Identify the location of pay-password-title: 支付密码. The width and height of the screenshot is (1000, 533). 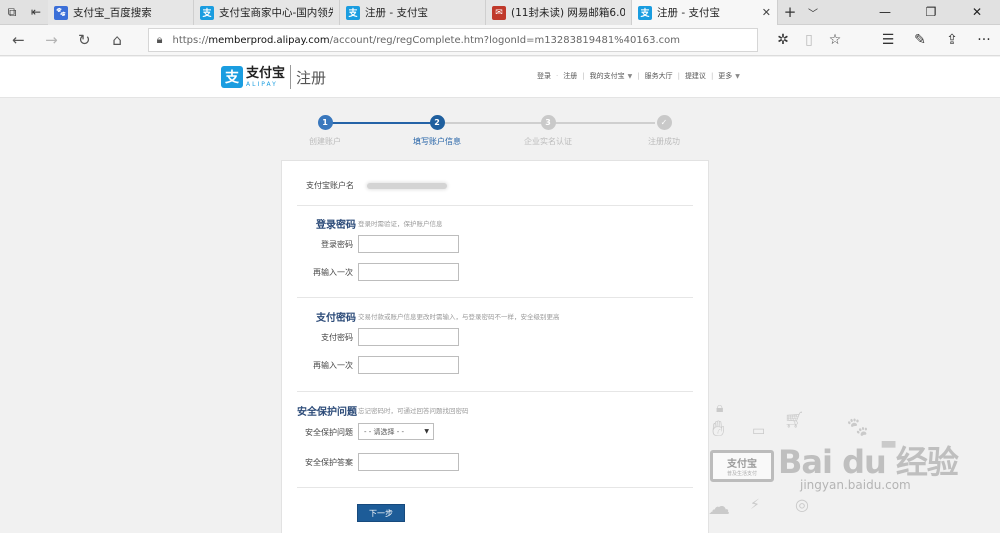
(336, 318).